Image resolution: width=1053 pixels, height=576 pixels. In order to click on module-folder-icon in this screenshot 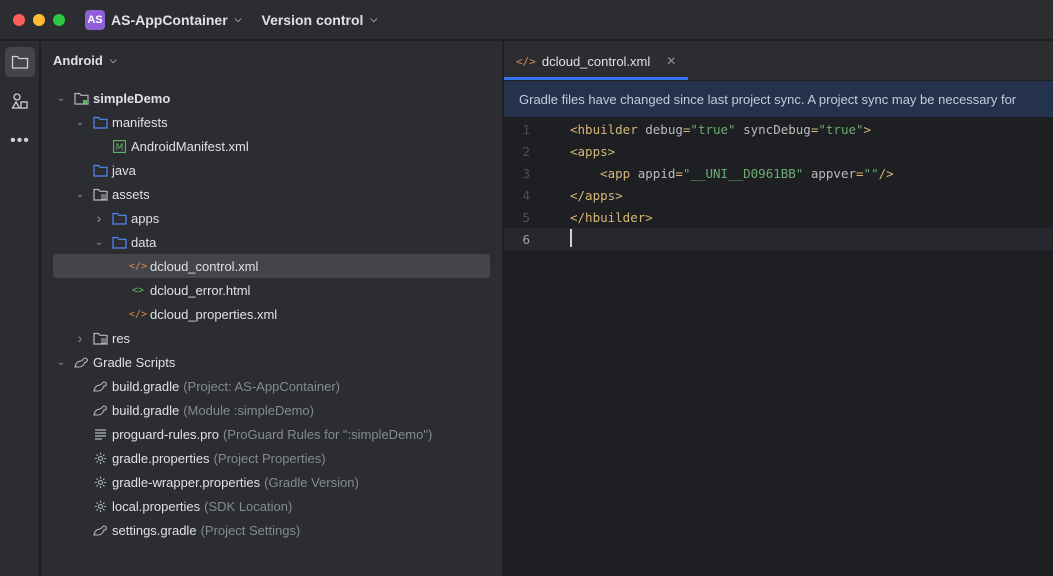, I will do `click(81, 98)`.